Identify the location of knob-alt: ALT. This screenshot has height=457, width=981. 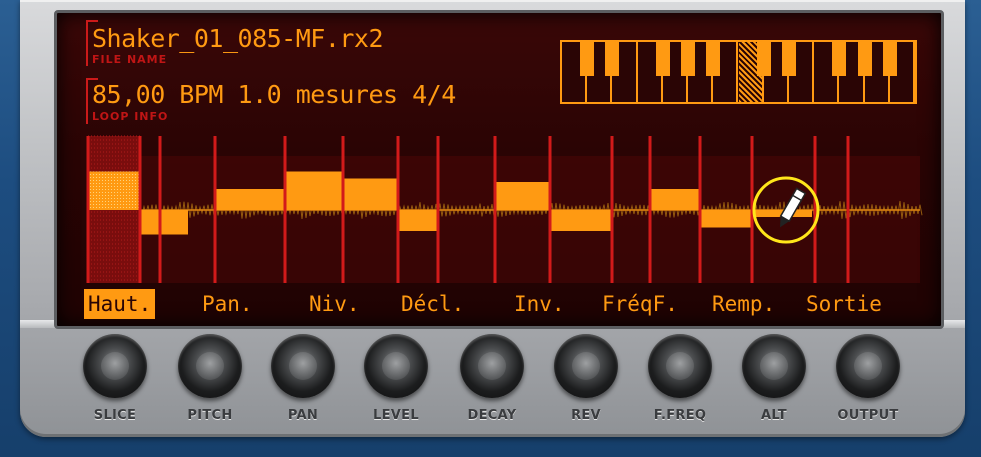
(774, 379).